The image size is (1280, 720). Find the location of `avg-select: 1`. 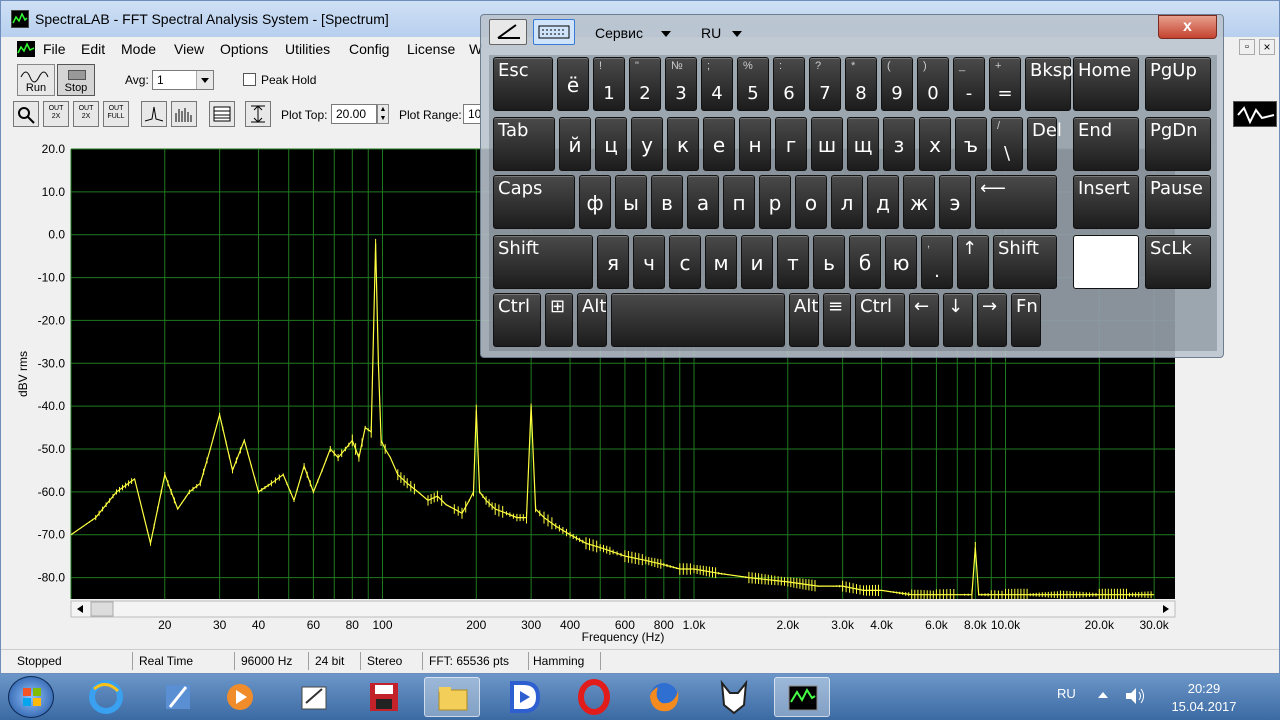

avg-select: 1 is located at coordinates (183, 80).